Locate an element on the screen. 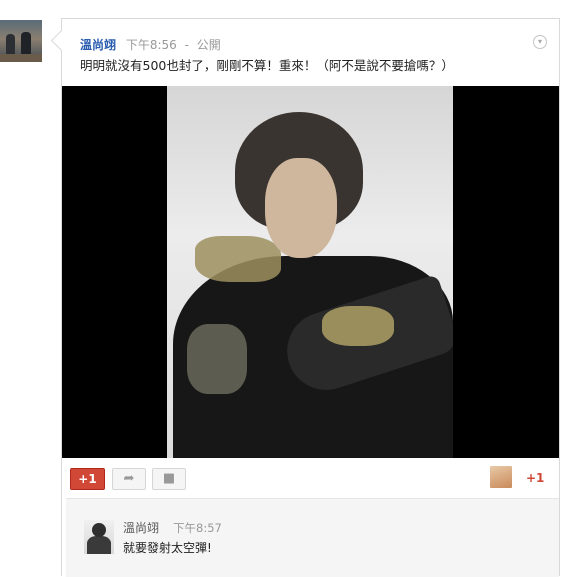  post-header: 溫尚翊 下午8:56 - 公開 is located at coordinates (150, 45).